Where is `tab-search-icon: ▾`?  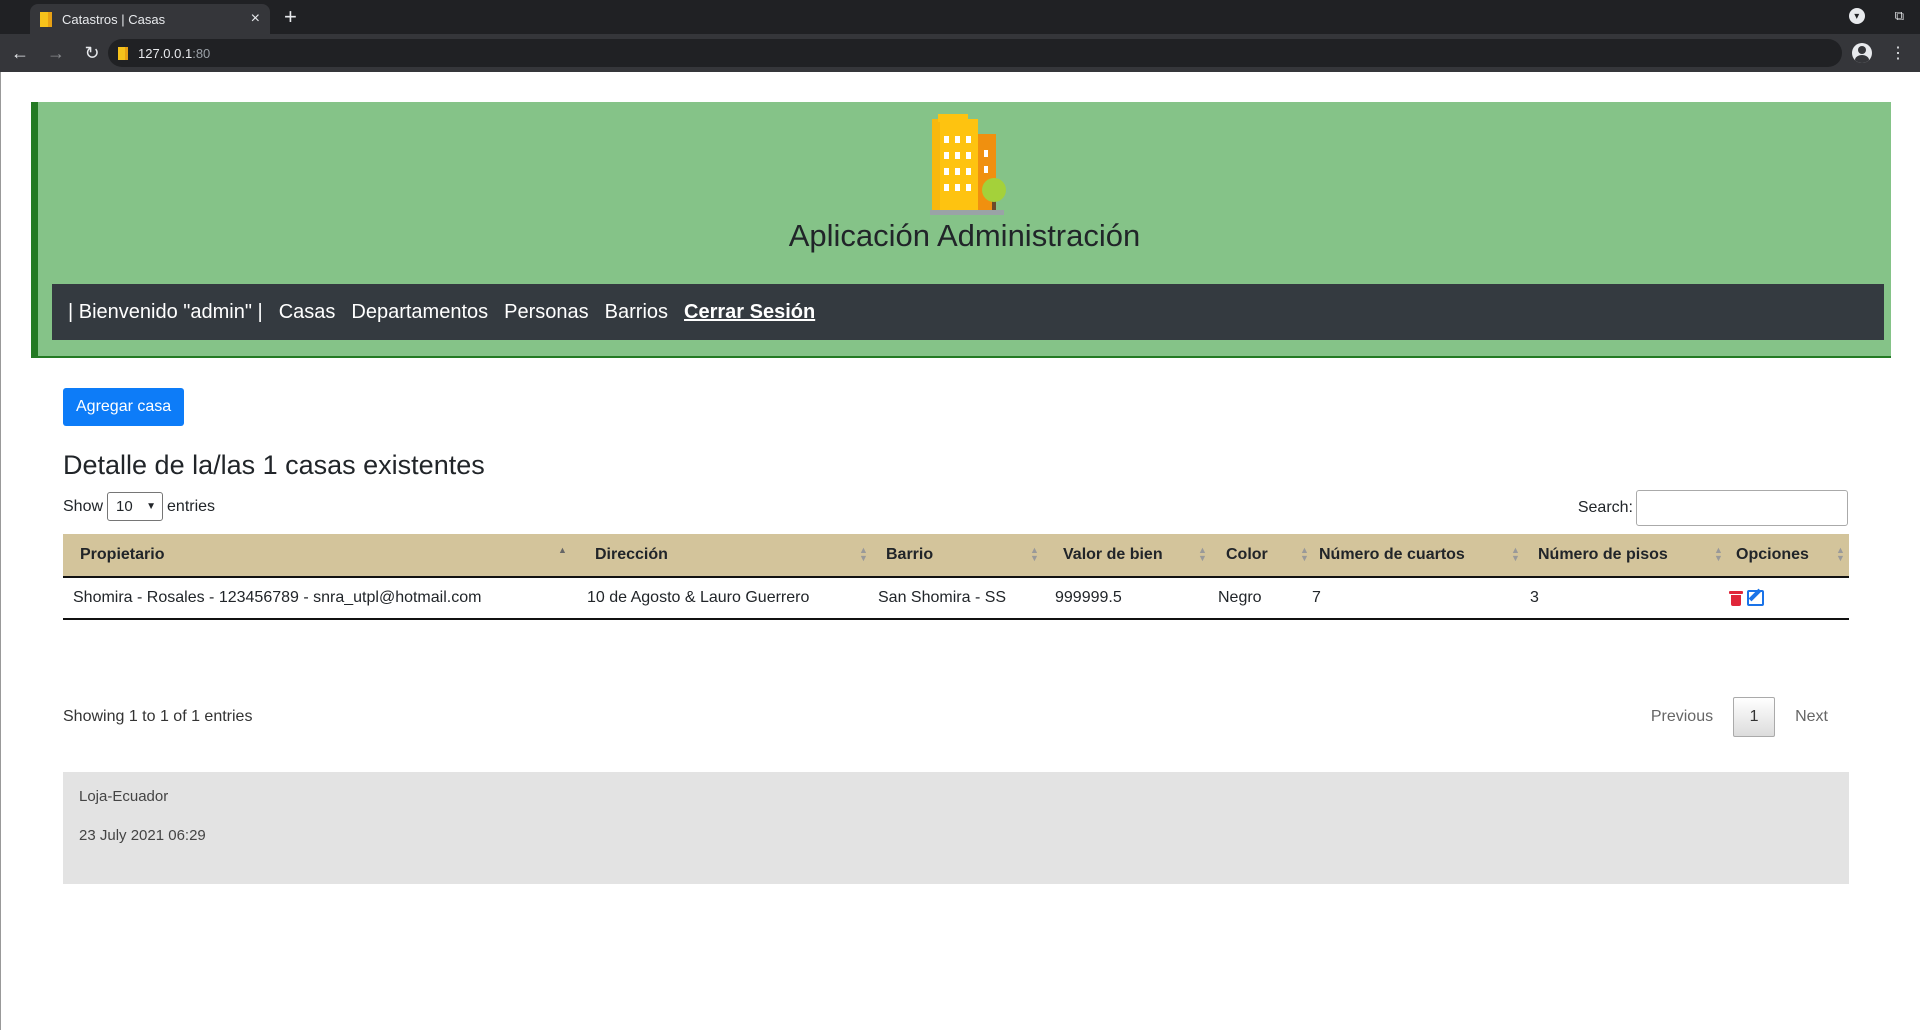 tab-search-icon: ▾ is located at coordinates (1856, 16).